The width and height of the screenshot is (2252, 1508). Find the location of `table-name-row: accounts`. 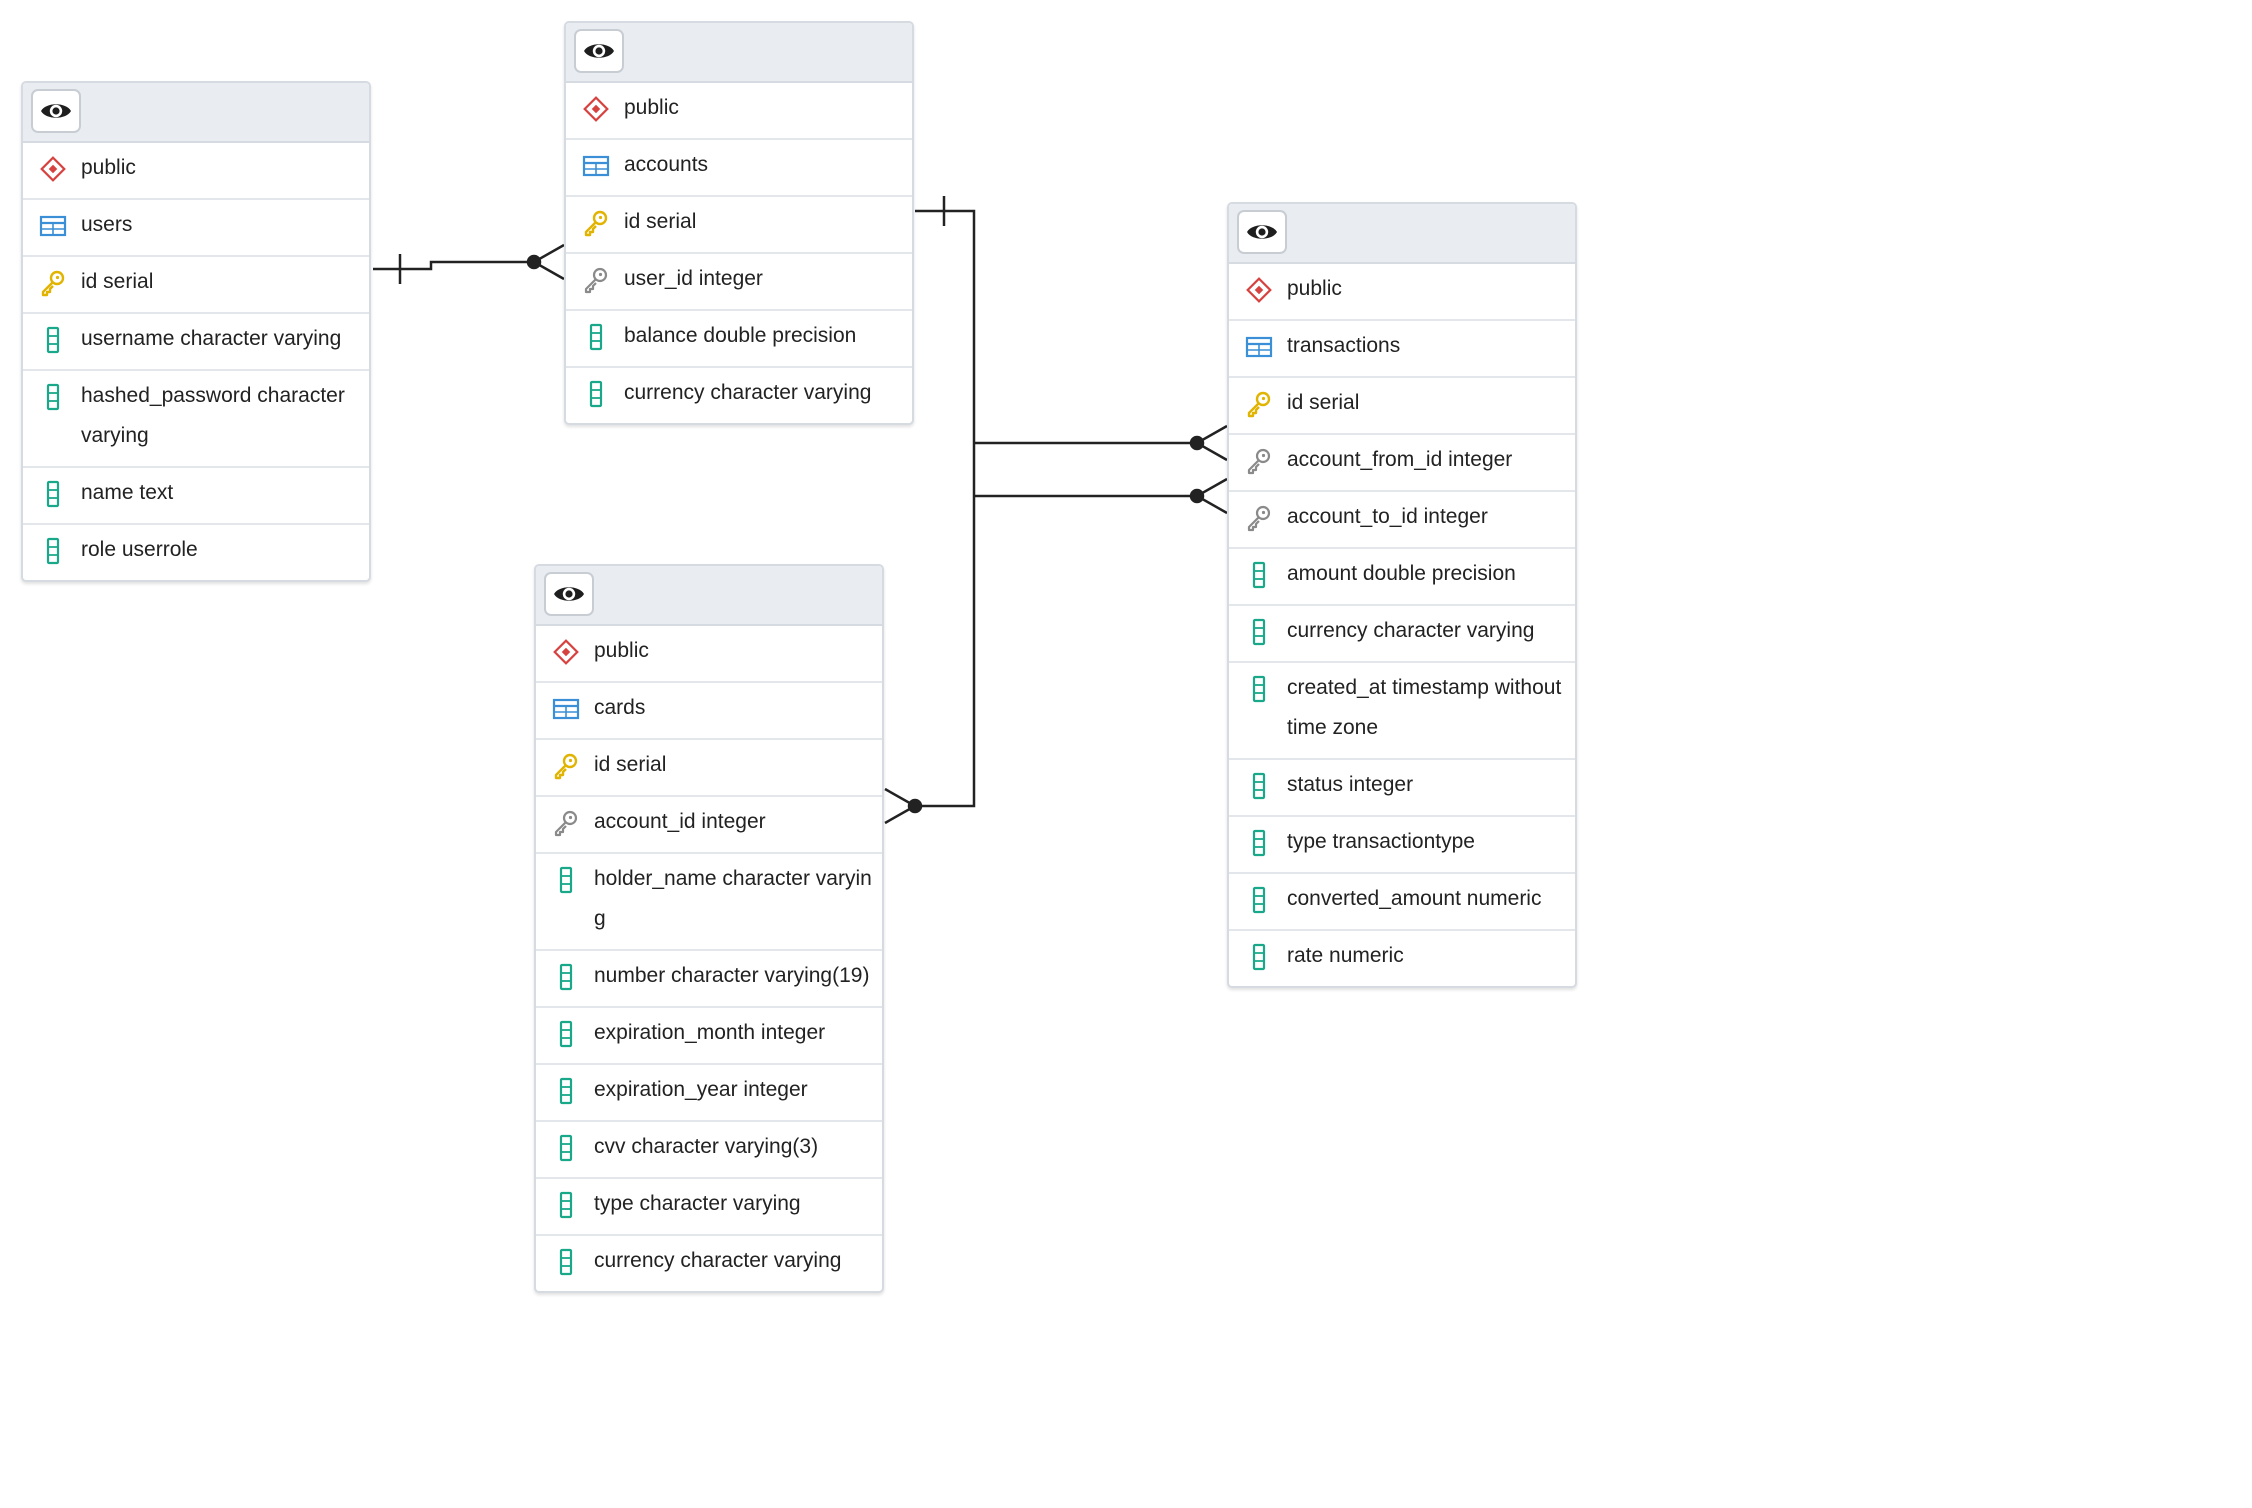

table-name-row: accounts is located at coordinates (739, 168).